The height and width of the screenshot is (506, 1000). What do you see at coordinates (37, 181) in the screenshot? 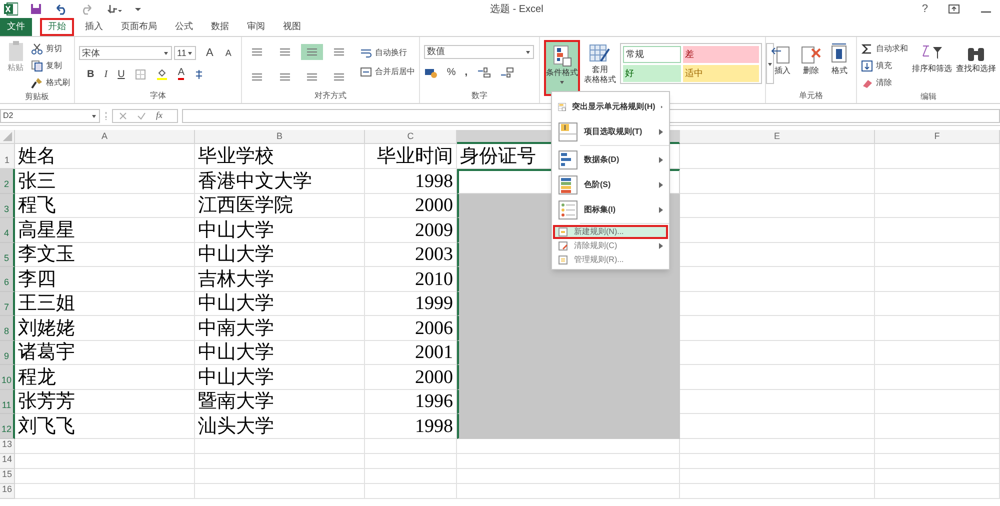
I see `cell-text: 张三` at bounding box center [37, 181].